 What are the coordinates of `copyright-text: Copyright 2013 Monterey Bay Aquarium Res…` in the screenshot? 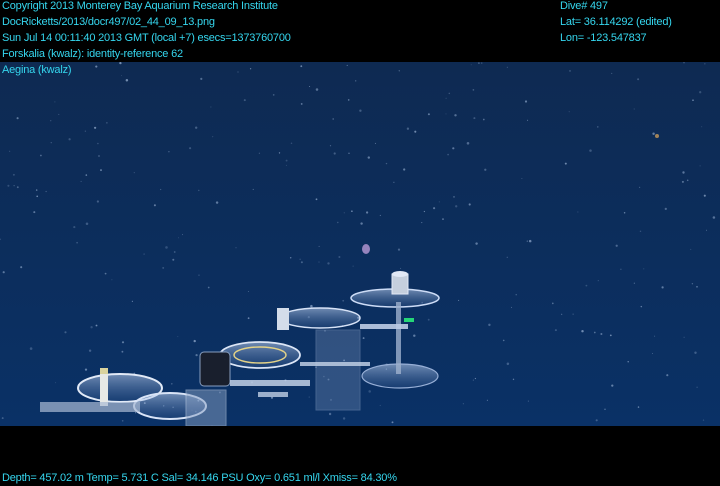 It's located at (140, 6).